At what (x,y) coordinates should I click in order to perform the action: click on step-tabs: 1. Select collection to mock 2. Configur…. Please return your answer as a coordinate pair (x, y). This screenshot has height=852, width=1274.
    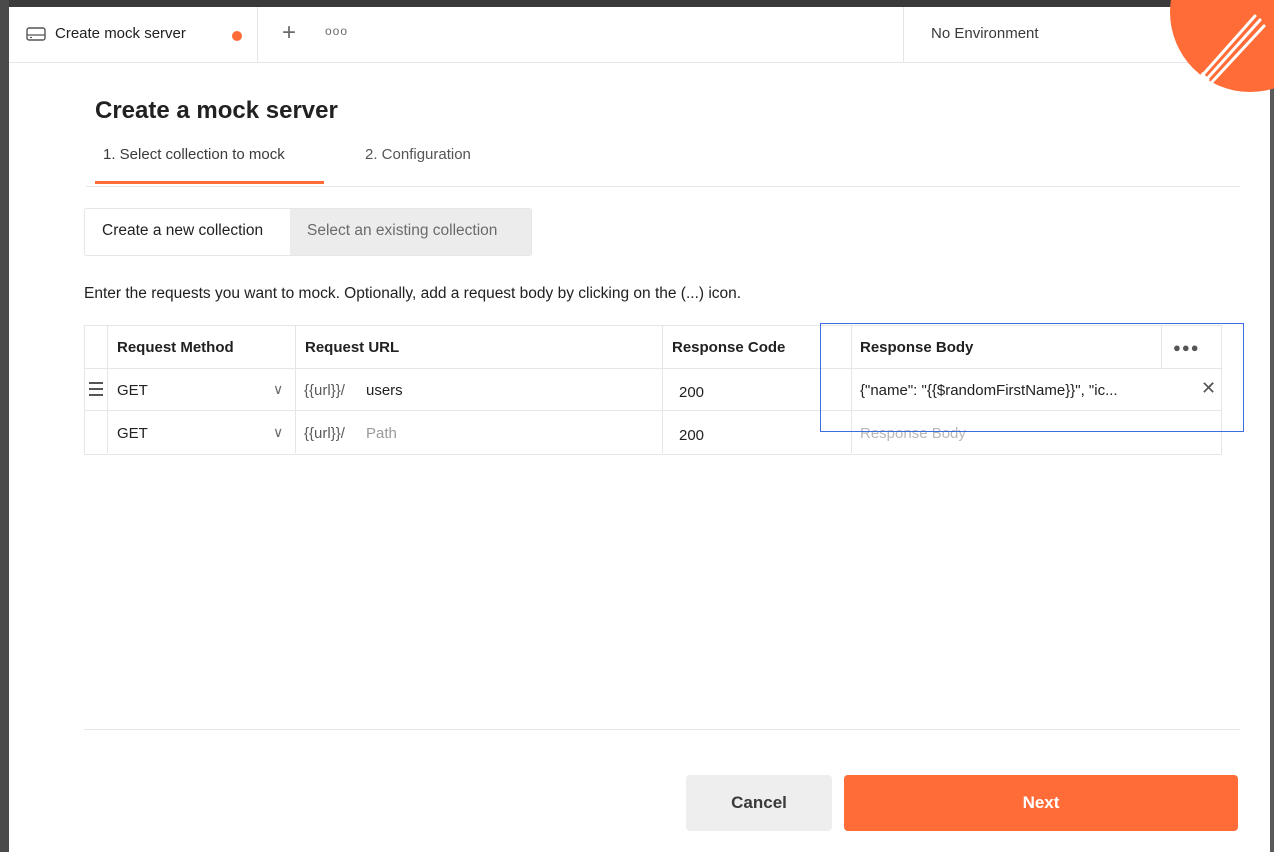
    Looking at the image, I should click on (663, 158).